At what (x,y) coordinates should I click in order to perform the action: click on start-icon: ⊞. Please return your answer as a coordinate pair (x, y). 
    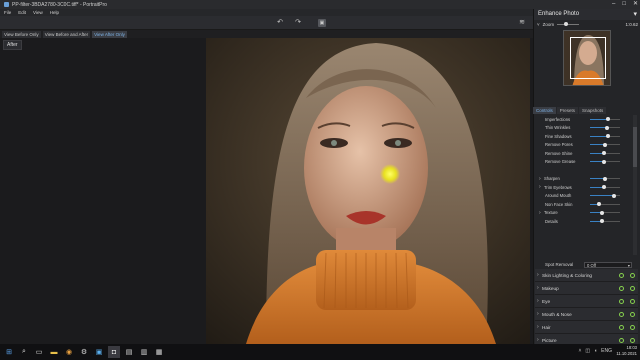
    Looking at the image, I should click on (9, 352).